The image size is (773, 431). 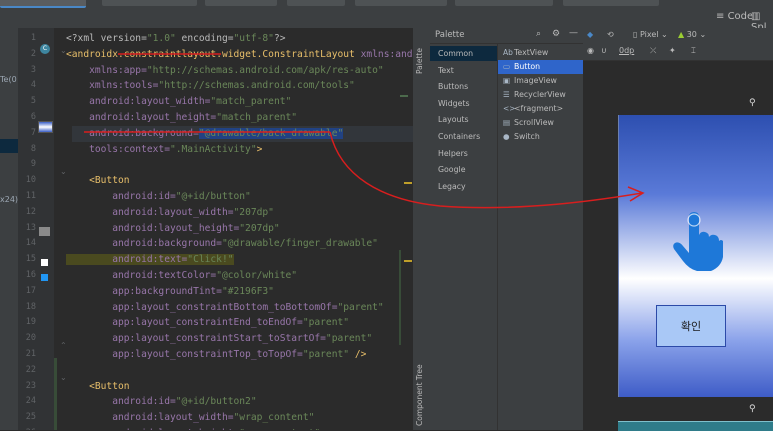 I want to click on api-selector: ▲ 30 ⌄, so click(x=692, y=34).